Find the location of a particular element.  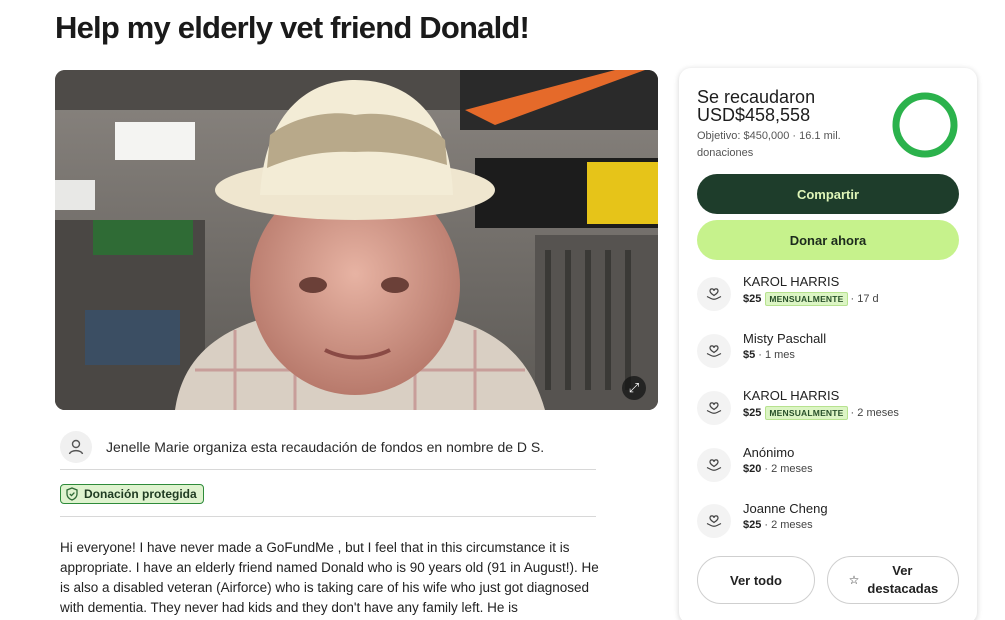

progress-ring is located at coordinates (925, 125).